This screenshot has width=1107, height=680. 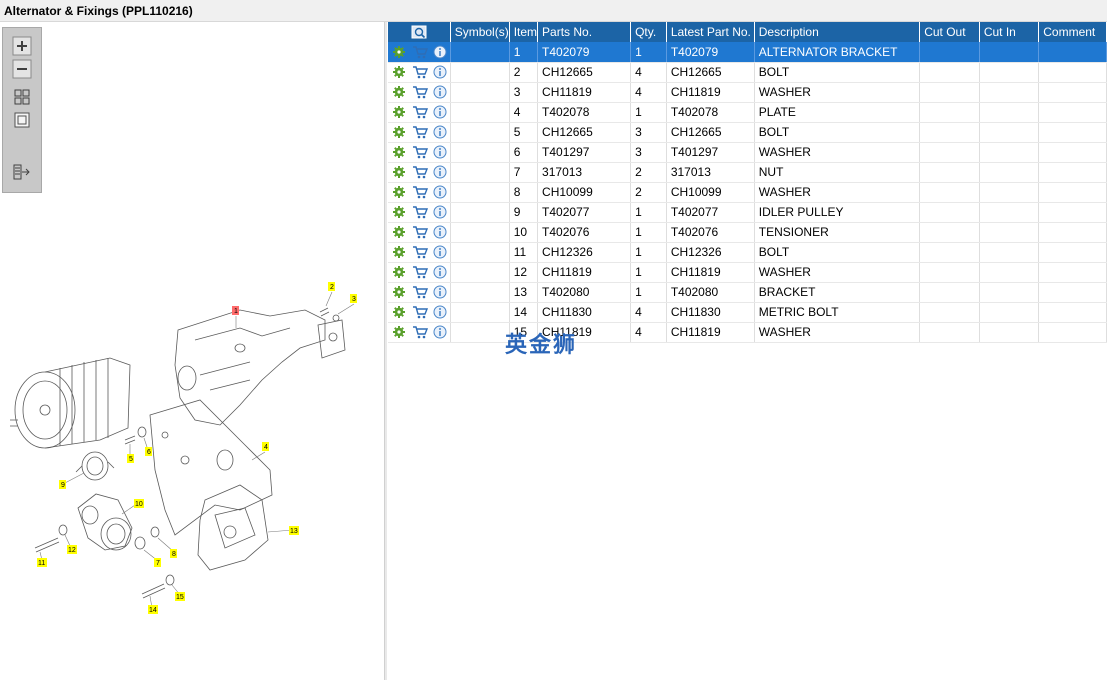 I want to click on table-row: 14 CH11830 4 CH11830 METRIC BOLT, so click(x=747, y=312).